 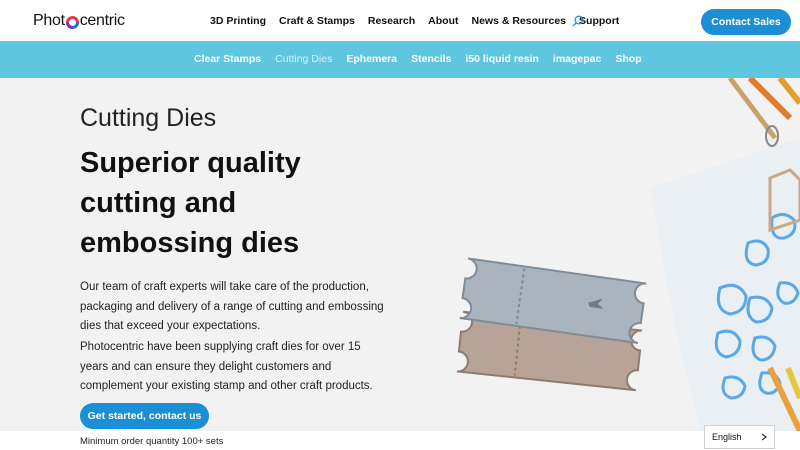 I want to click on language-label: English, so click(x=727, y=437).